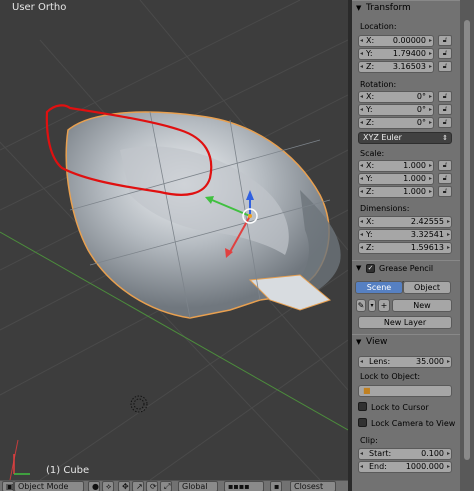  Describe the element at coordinates (427, 287) in the screenshot. I see `tab-object: Object` at that location.